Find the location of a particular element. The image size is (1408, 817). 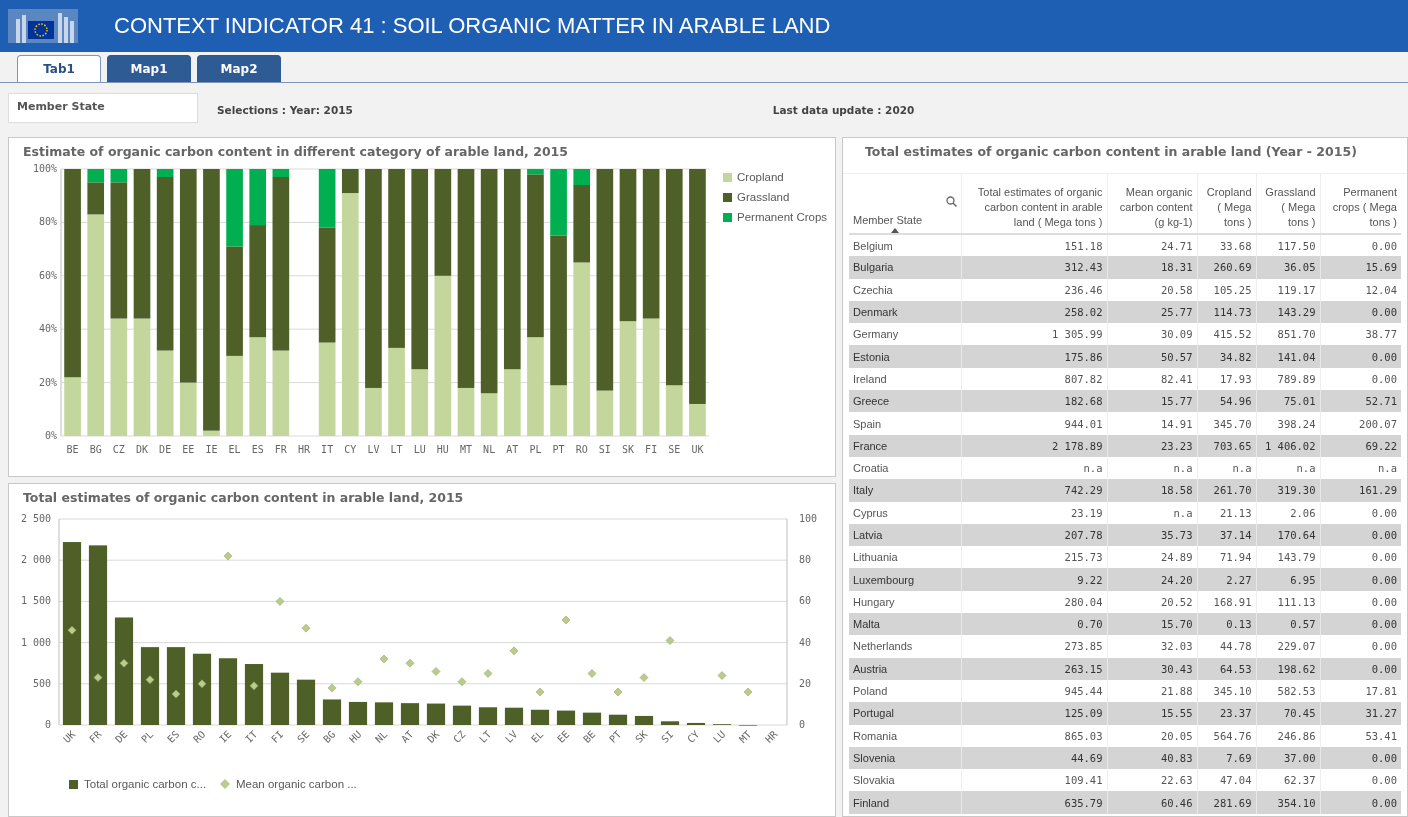

table-cell: 15.70 is located at coordinates (1152, 624).